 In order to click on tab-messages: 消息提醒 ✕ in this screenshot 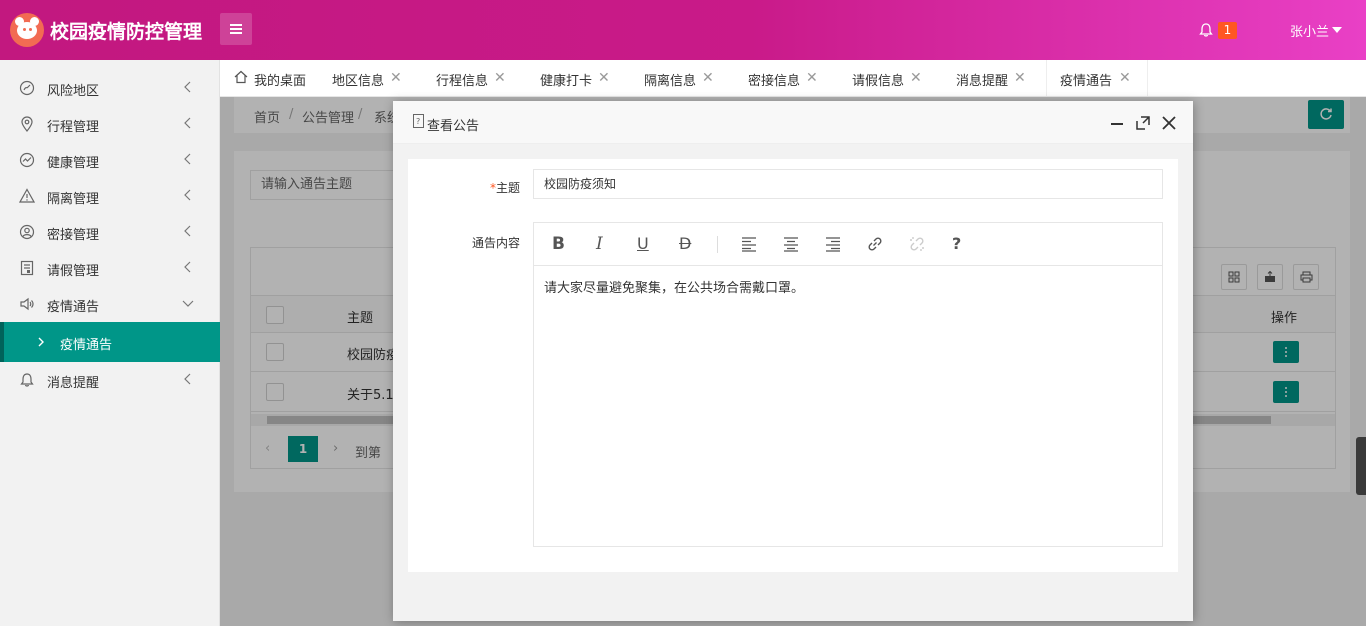, I will do `click(1006, 78)`.